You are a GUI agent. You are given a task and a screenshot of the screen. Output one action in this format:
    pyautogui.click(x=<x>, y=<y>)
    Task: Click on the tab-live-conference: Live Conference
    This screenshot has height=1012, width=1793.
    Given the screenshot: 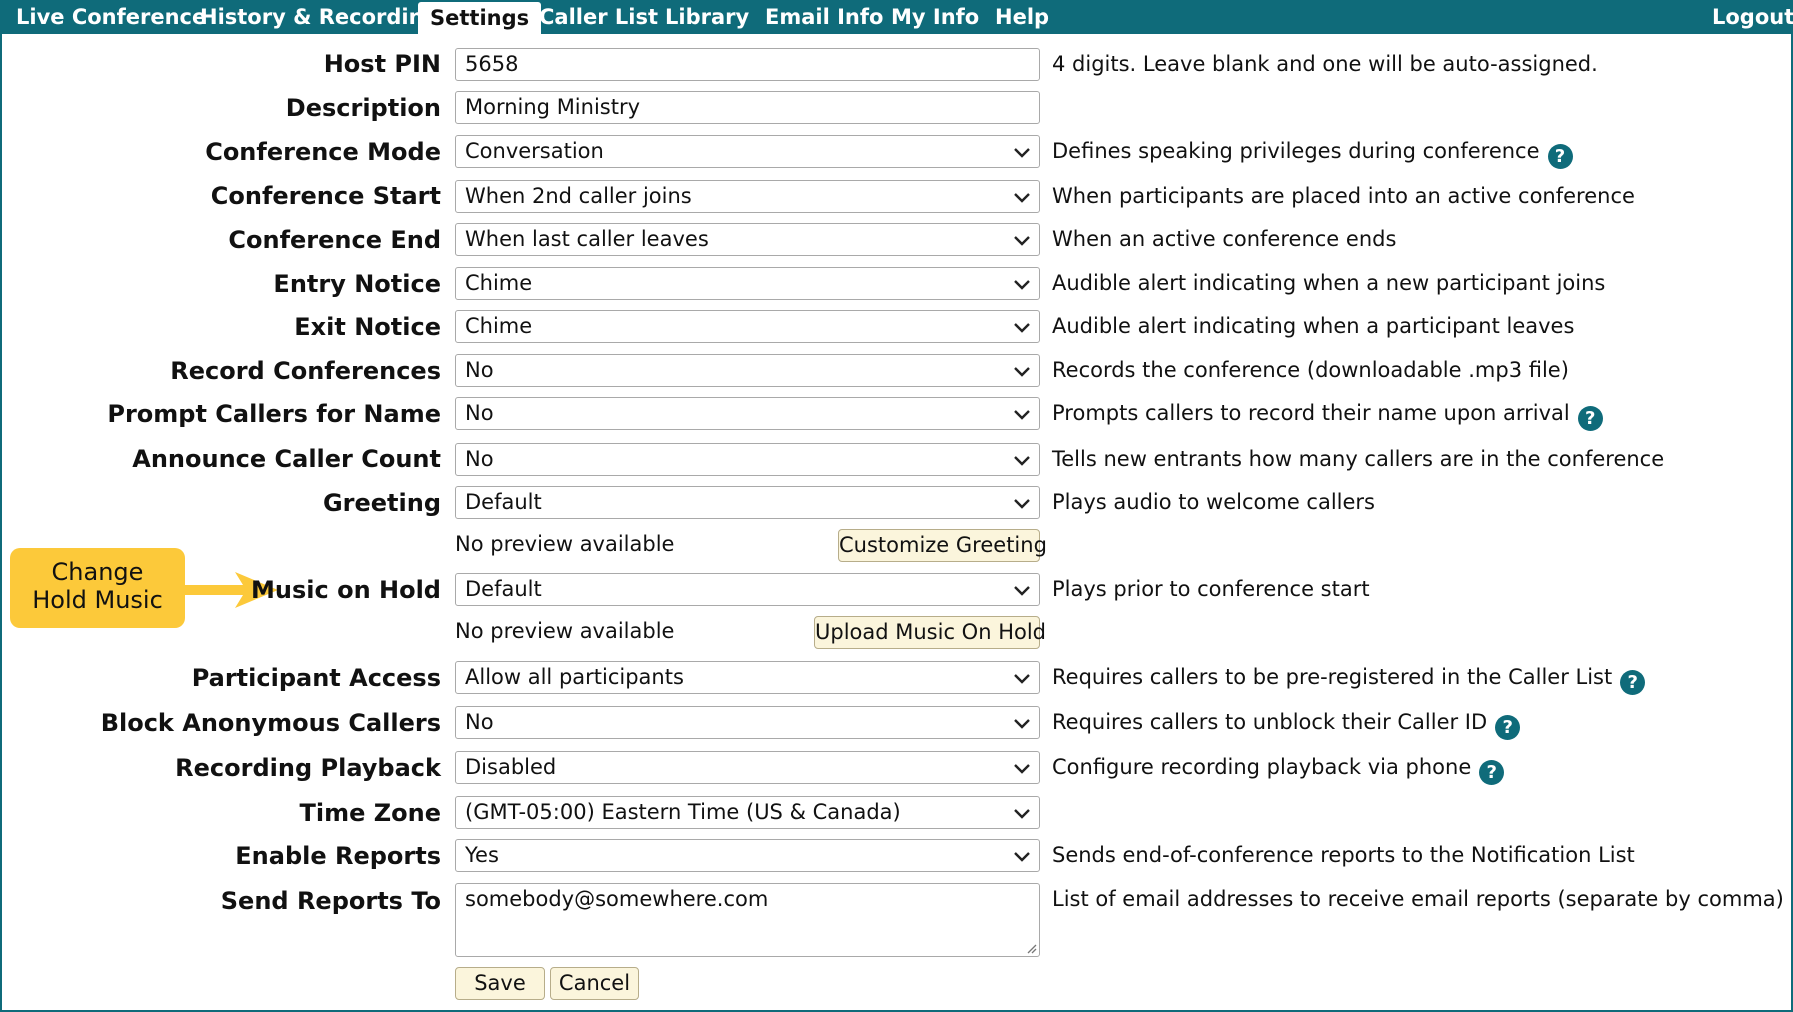 What is the action you would take?
    pyautogui.click(x=111, y=17)
    